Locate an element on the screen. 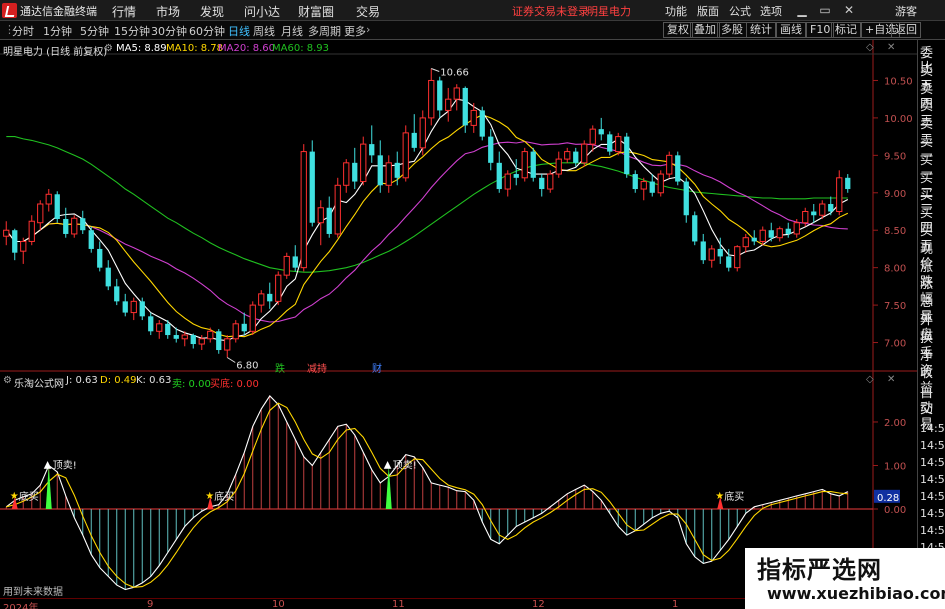 The width and height of the screenshot is (945, 609). low-label: 6.80 is located at coordinates (247, 366).